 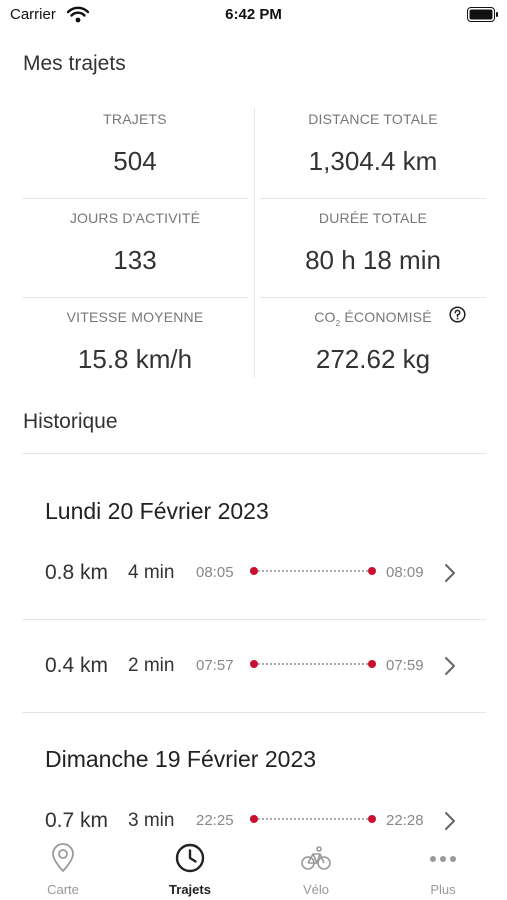 What do you see at coordinates (151, 820) in the screenshot?
I see `trip-duration: 3 min` at bounding box center [151, 820].